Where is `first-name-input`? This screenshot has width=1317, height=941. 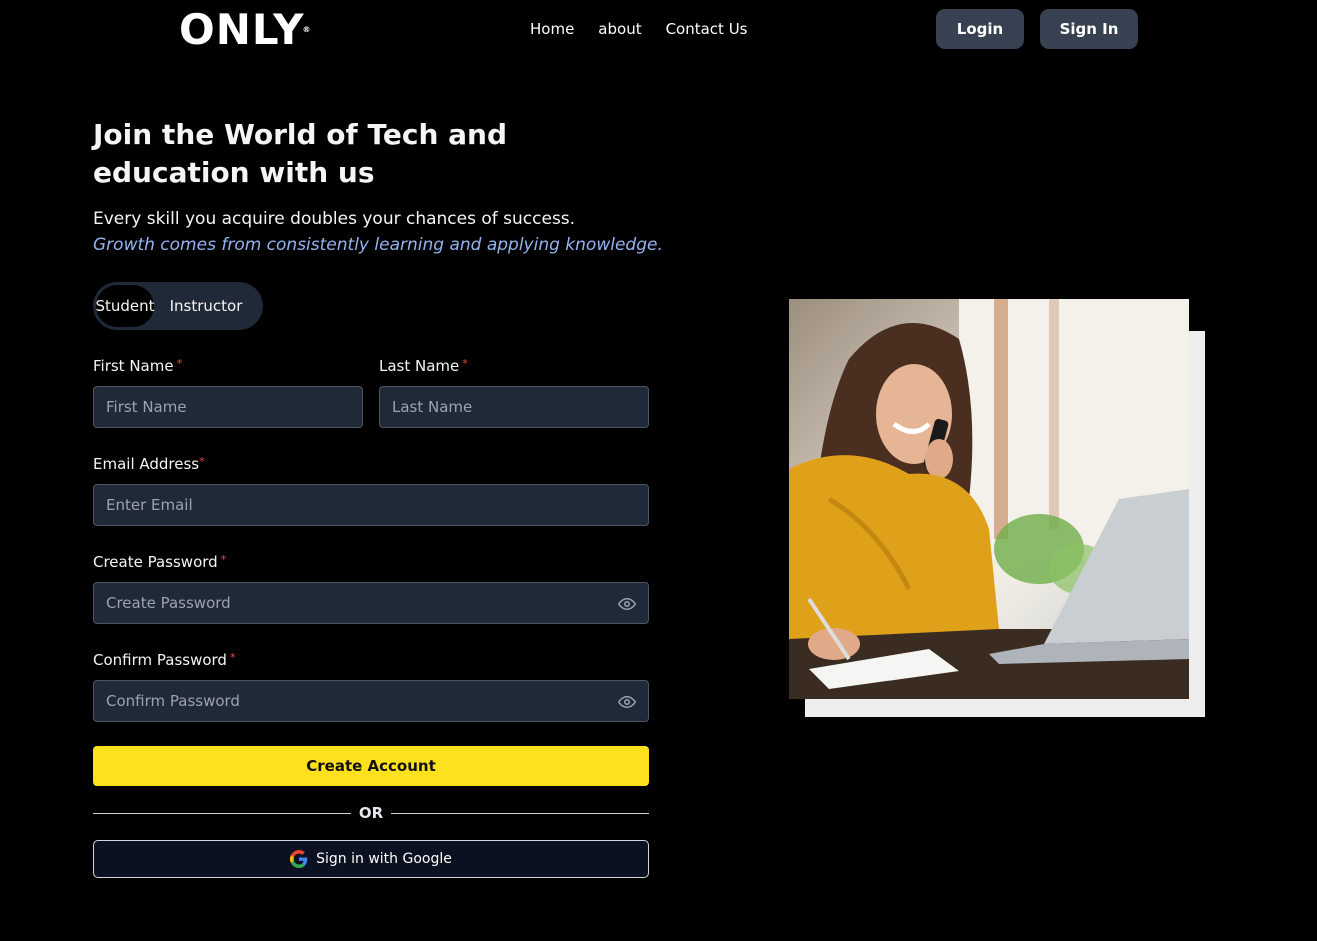 first-name-input is located at coordinates (228, 407).